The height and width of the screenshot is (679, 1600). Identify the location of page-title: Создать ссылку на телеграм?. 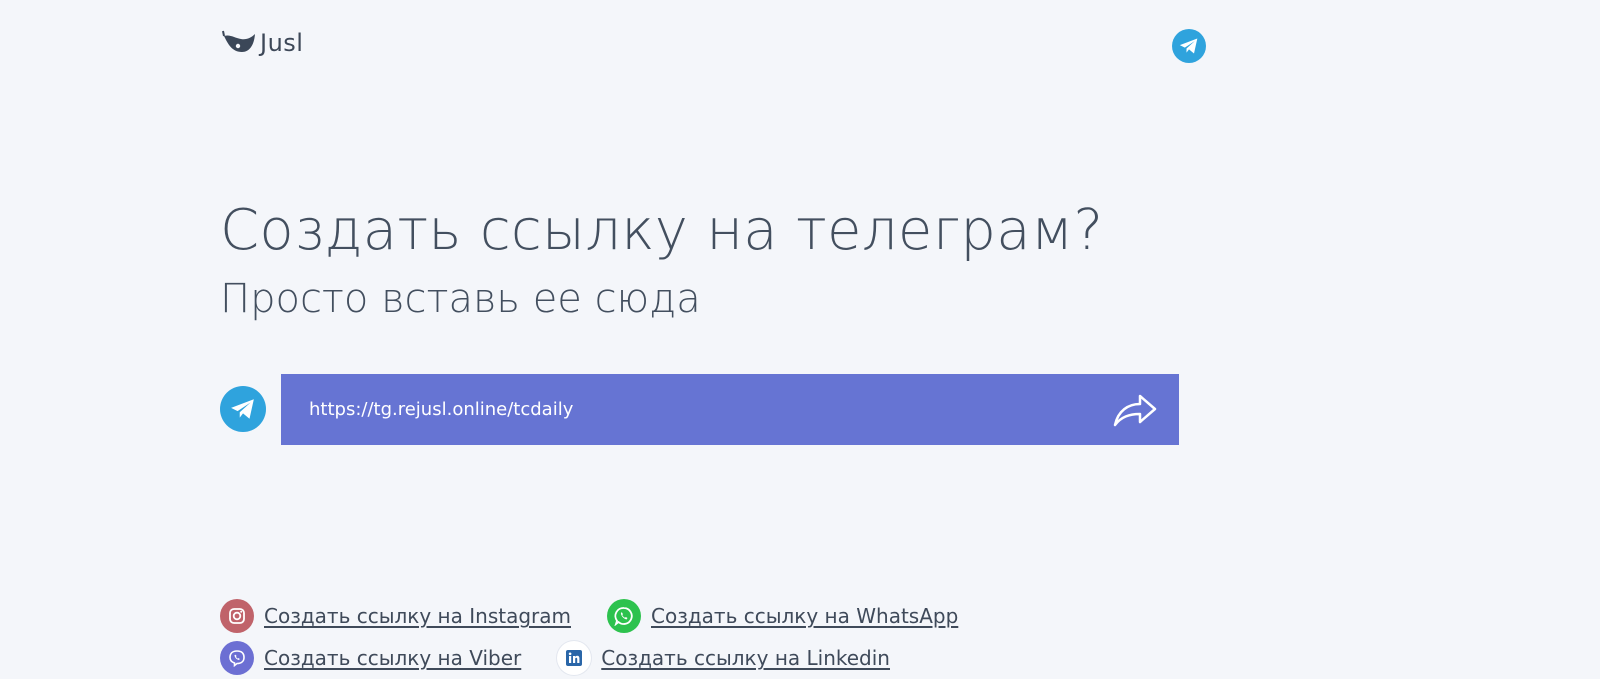
(662, 230).